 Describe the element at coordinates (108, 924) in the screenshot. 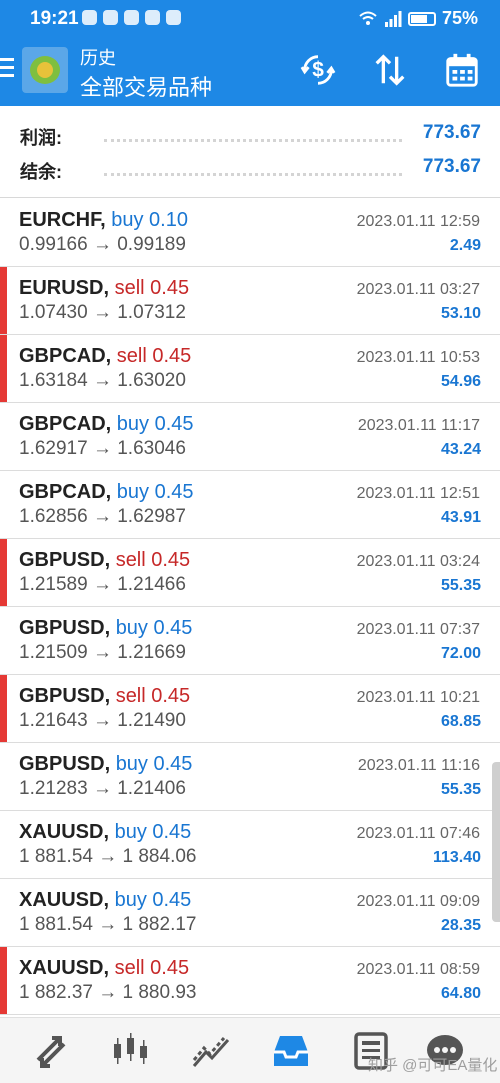

I see `trade-prices: 1 881.54 → 1 882.17` at that location.